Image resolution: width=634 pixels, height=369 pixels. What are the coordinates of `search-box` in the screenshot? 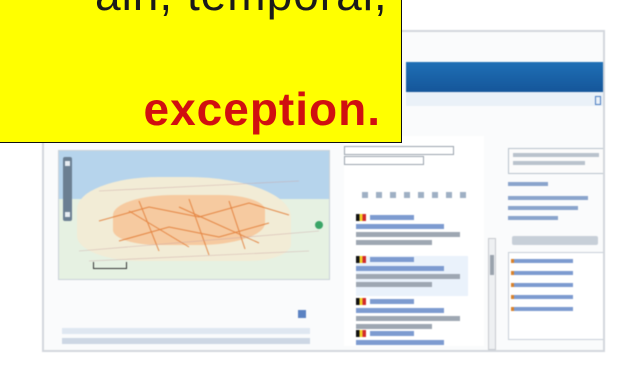 It's located at (555, 161).